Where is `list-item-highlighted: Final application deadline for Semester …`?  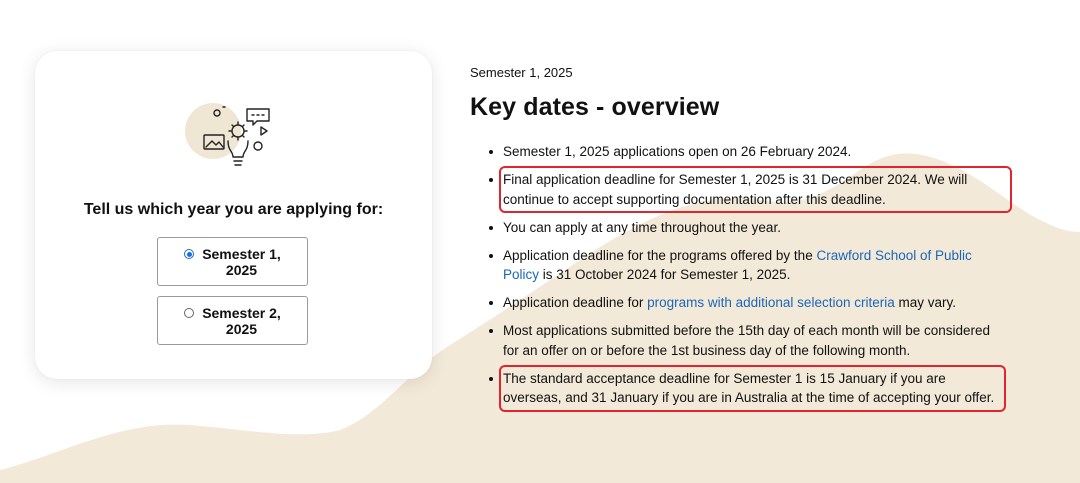 list-item-highlighted: Final application deadline for Semester … is located at coordinates (750, 189).